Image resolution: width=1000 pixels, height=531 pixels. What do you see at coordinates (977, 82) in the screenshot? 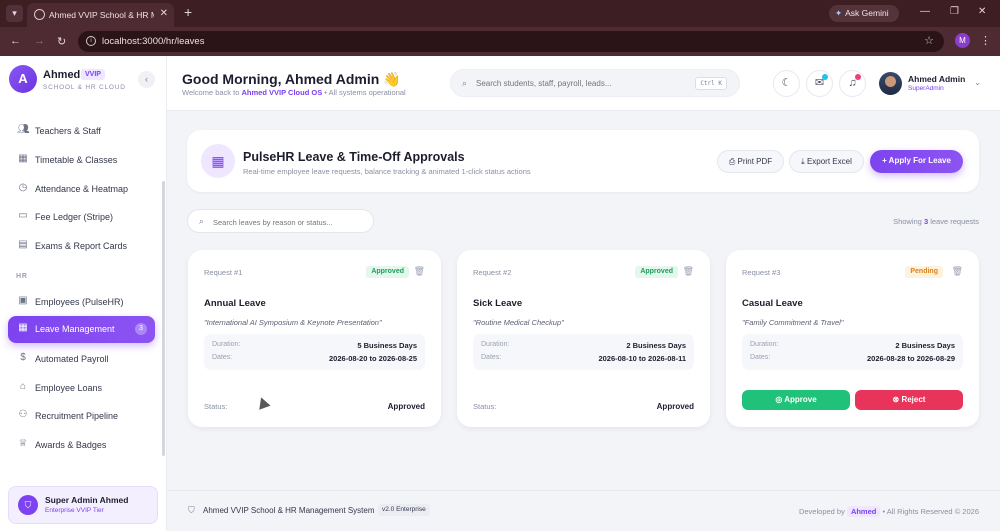
I see `chevron-down-icon: ⌄` at bounding box center [977, 82].